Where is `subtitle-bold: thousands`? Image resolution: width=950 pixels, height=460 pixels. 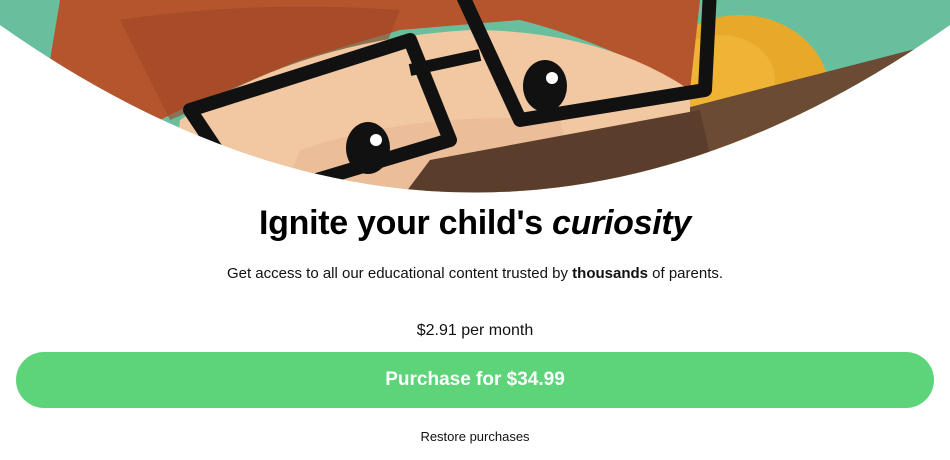
subtitle-bold: thousands is located at coordinates (610, 273).